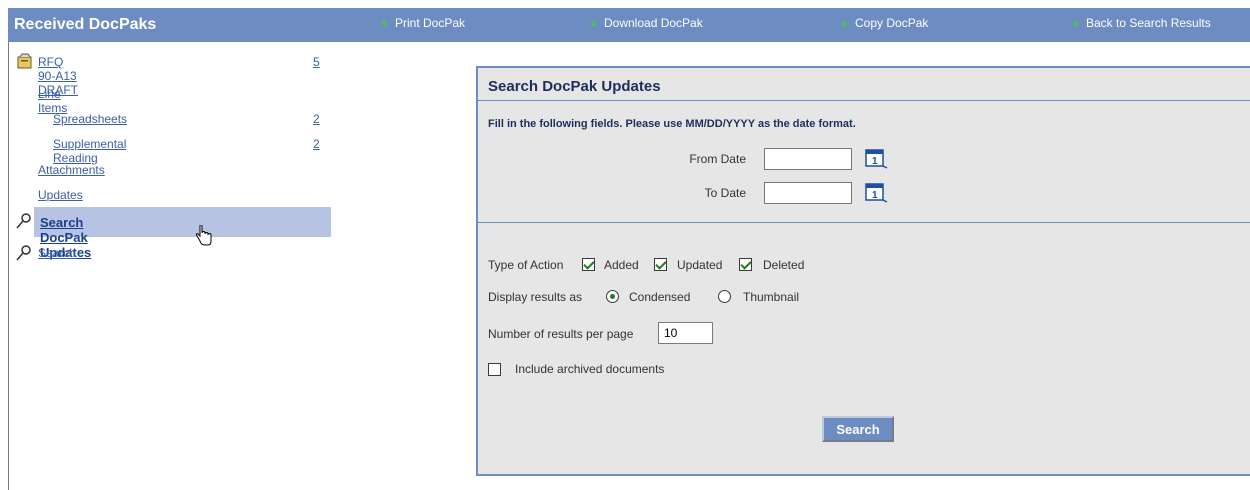 This screenshot has height=490, width=1250. Describe the element at coordinates (85, 24) in the screenshot. I see `app-title: Received DocPaks` at that location.